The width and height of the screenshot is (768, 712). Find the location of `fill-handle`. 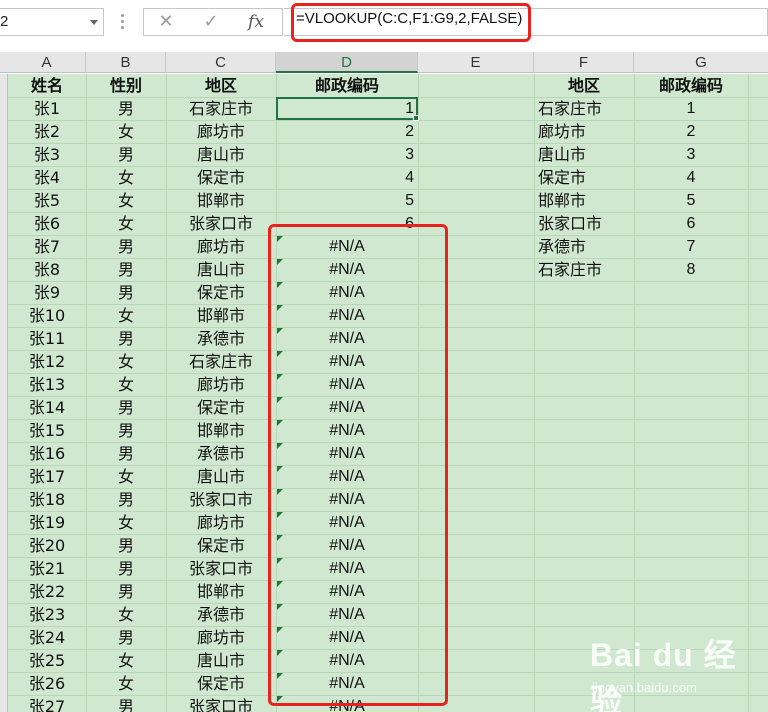

fill-handle is located at coordinates (416, 118).